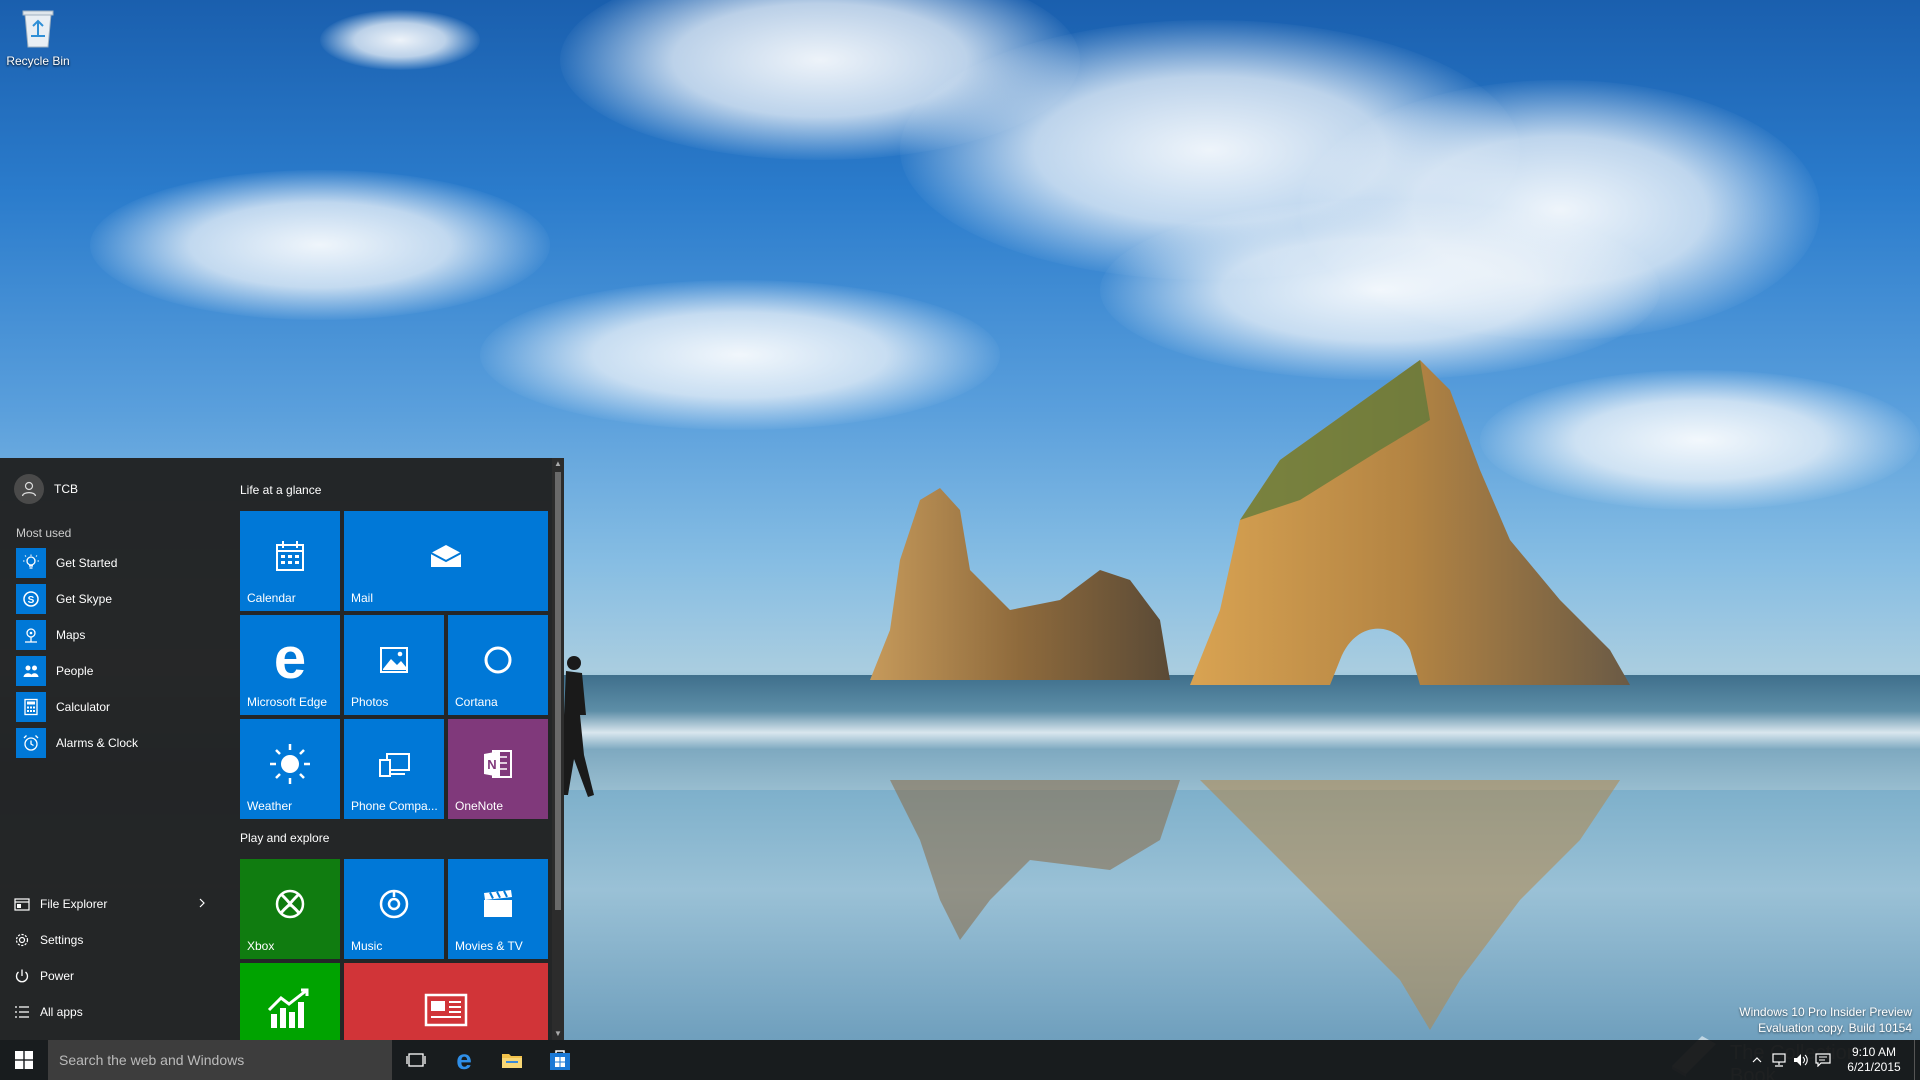 The image size is (1920, 1088). I want to click on start-menu-scrollbar: ▲ ▼, so click(558, 749).